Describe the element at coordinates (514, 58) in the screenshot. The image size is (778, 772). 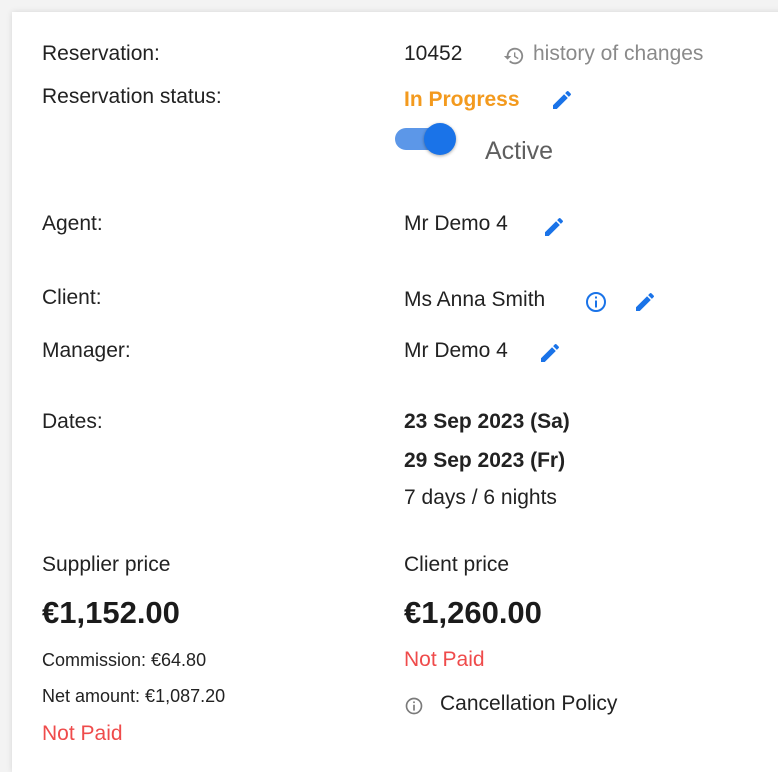
I see `history-icon` at that location.